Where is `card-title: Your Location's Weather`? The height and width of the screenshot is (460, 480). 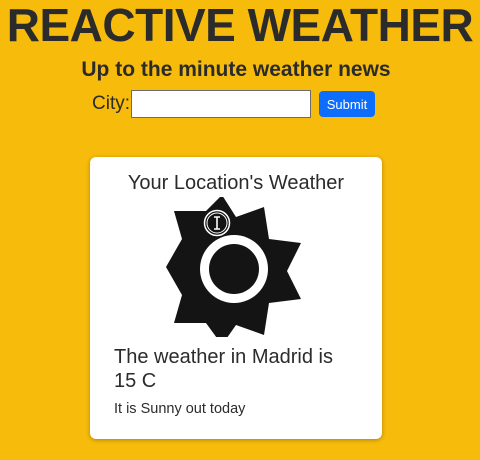 card-title: Your Location's Weather is located at coordinates (236, 183).